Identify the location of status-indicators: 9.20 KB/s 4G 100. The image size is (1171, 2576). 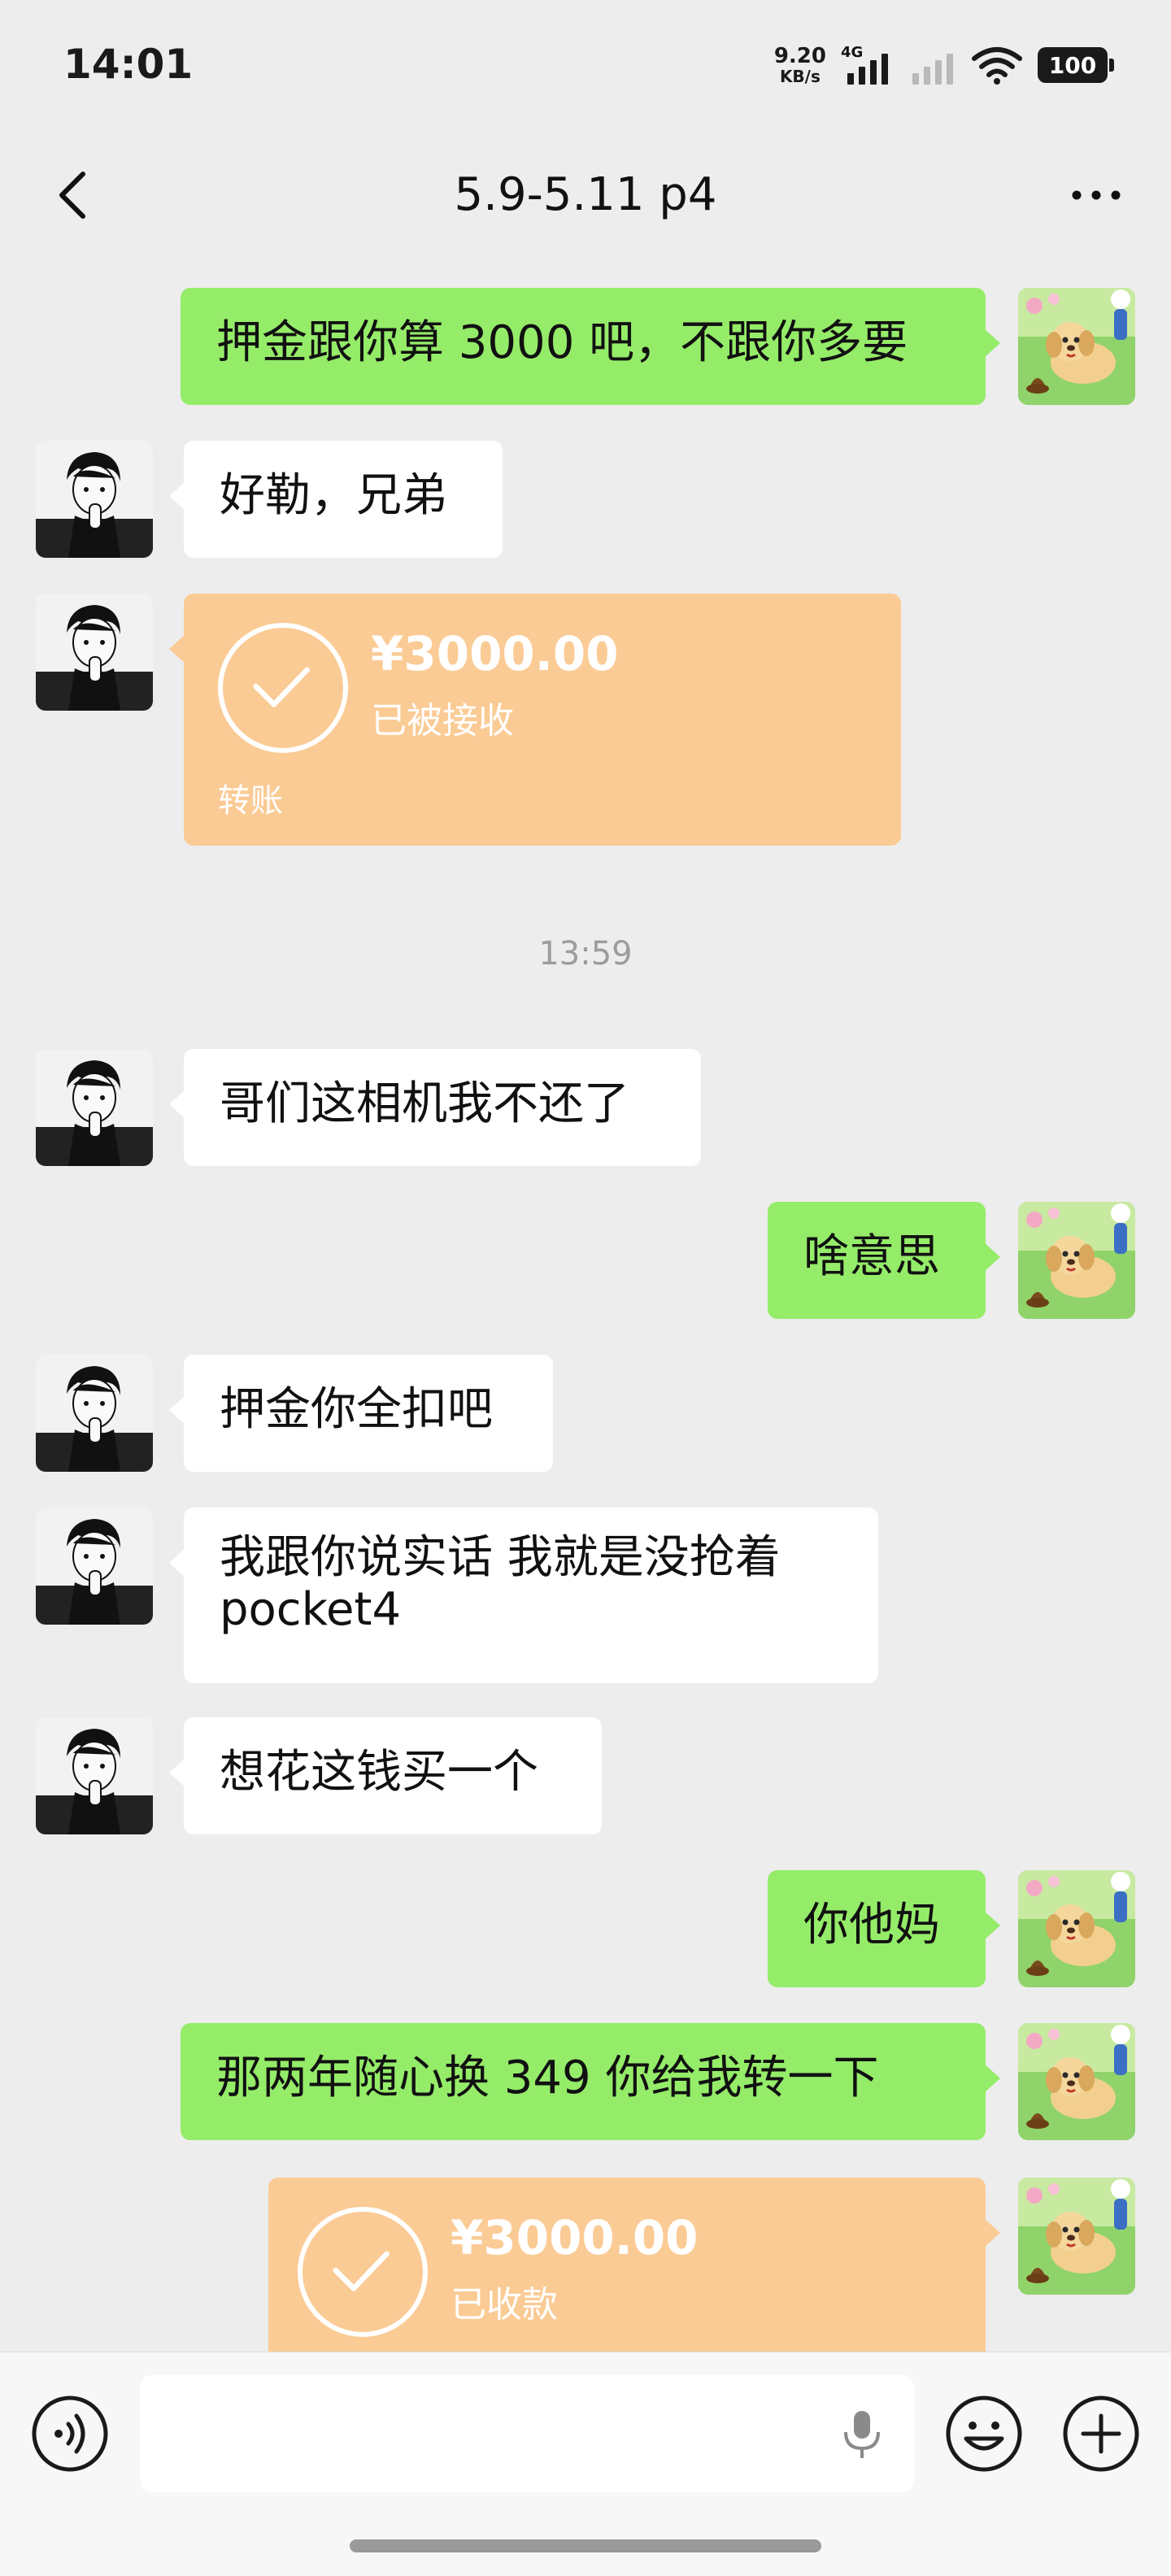
(944, 65).